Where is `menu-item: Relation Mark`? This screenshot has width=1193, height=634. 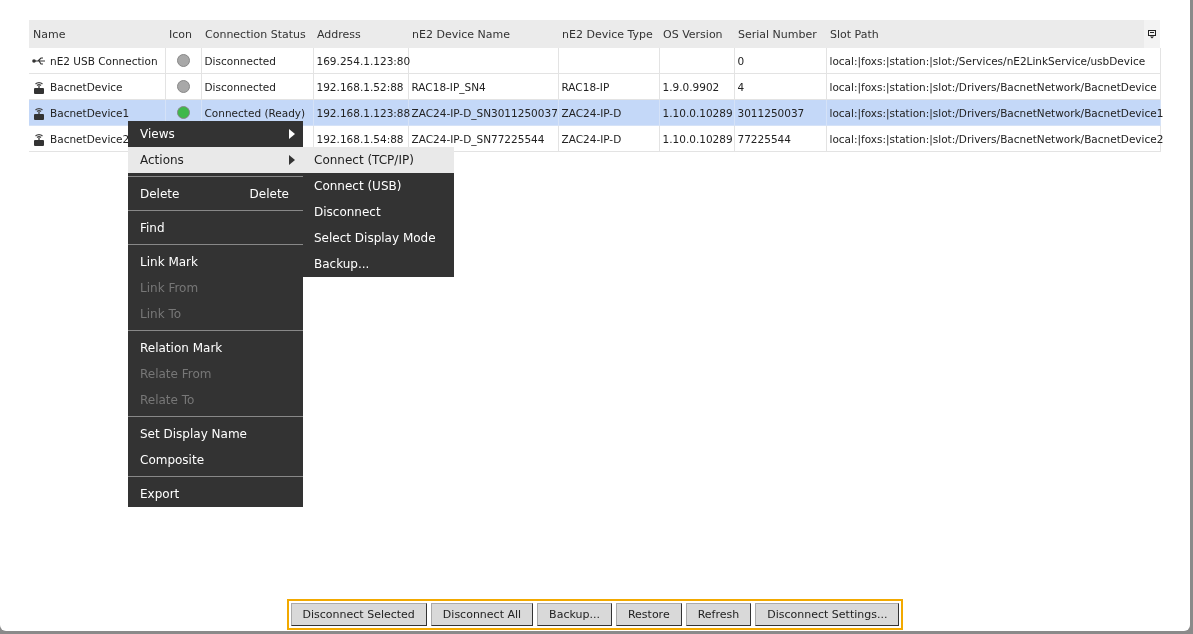
menu-item: Relation Mark is located at coordinates (215, 348).